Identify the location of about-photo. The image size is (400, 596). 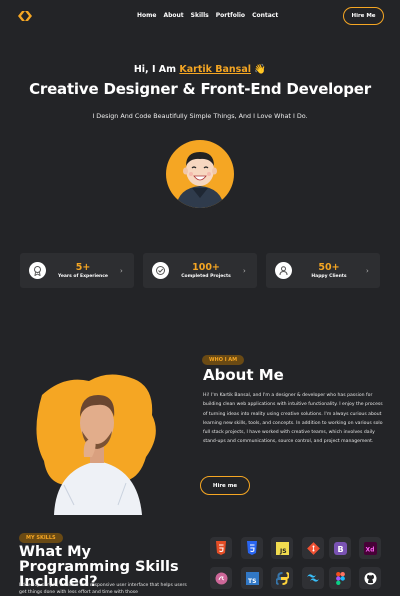
(96, 444).